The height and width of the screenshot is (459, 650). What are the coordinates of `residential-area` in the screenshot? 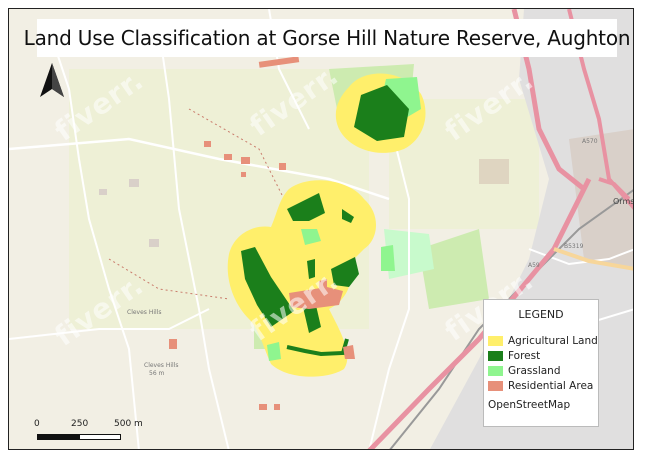 It's located at (349, 352).